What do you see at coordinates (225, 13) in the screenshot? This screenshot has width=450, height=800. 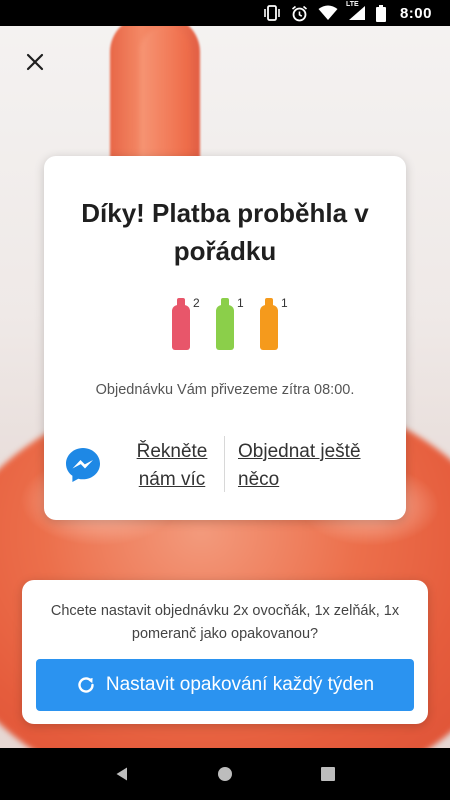 I see `status-bar: LTE 8:00` at bounding box center [225, 13].